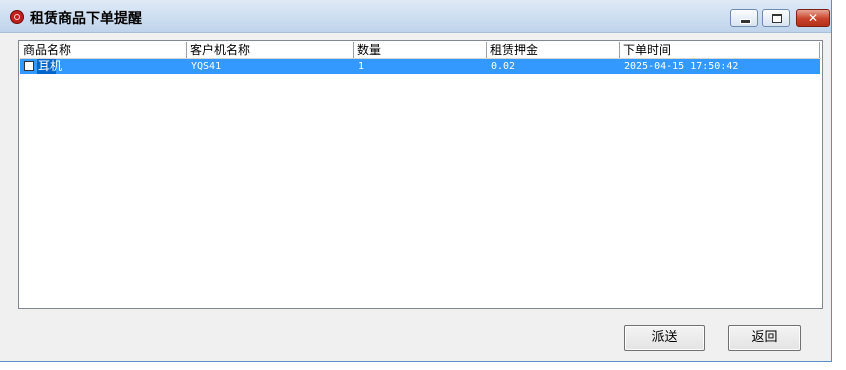 The width and height of the screenshot is (846, 370). I want to click on column-header-quantity: 数量, so click(420, 50).